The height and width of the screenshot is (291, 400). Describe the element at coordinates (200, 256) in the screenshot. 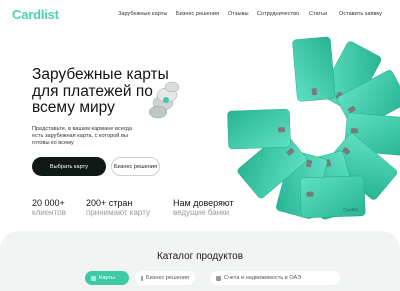

I see `catalog-title: Каталог продуктов` at that location.